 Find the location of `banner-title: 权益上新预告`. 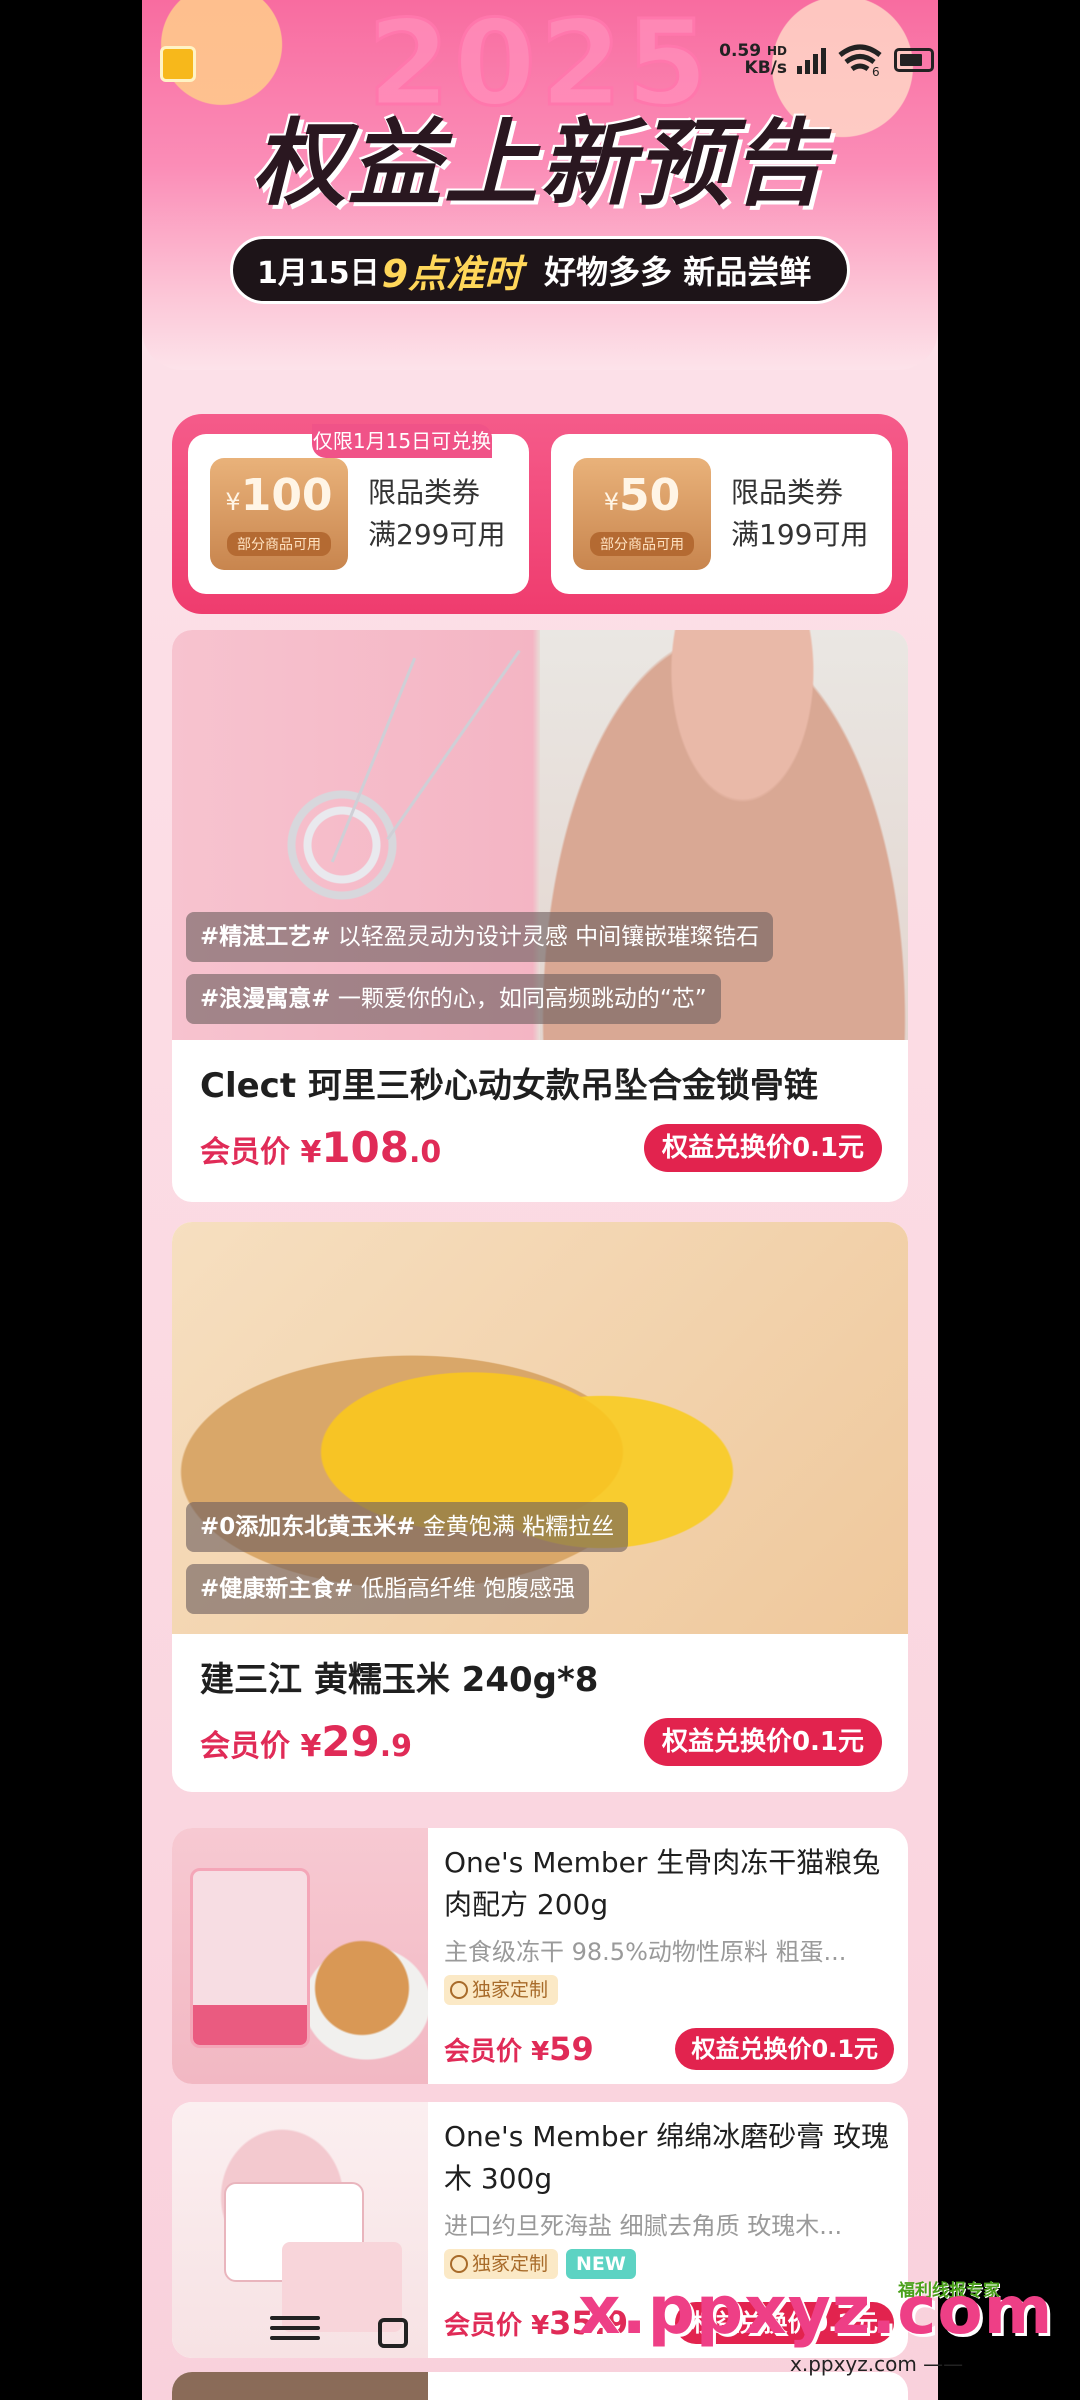

banner-title: 权益上新预告 is located at coordinates (539, 164).